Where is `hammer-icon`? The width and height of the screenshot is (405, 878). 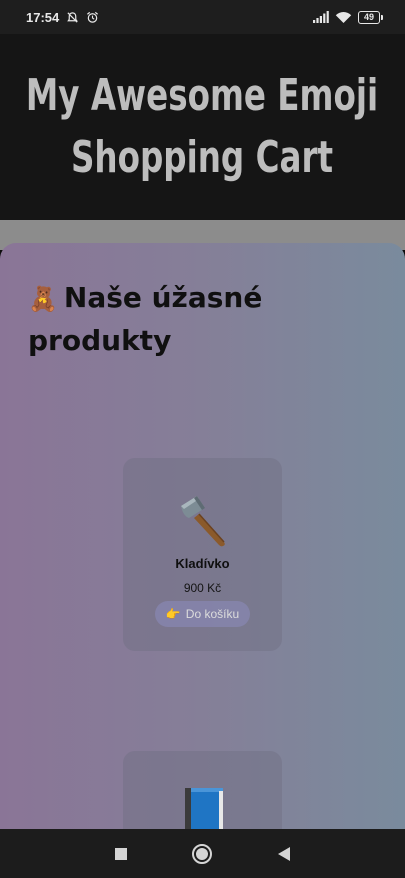
hammer-icon is located at coordinates (203, 520).